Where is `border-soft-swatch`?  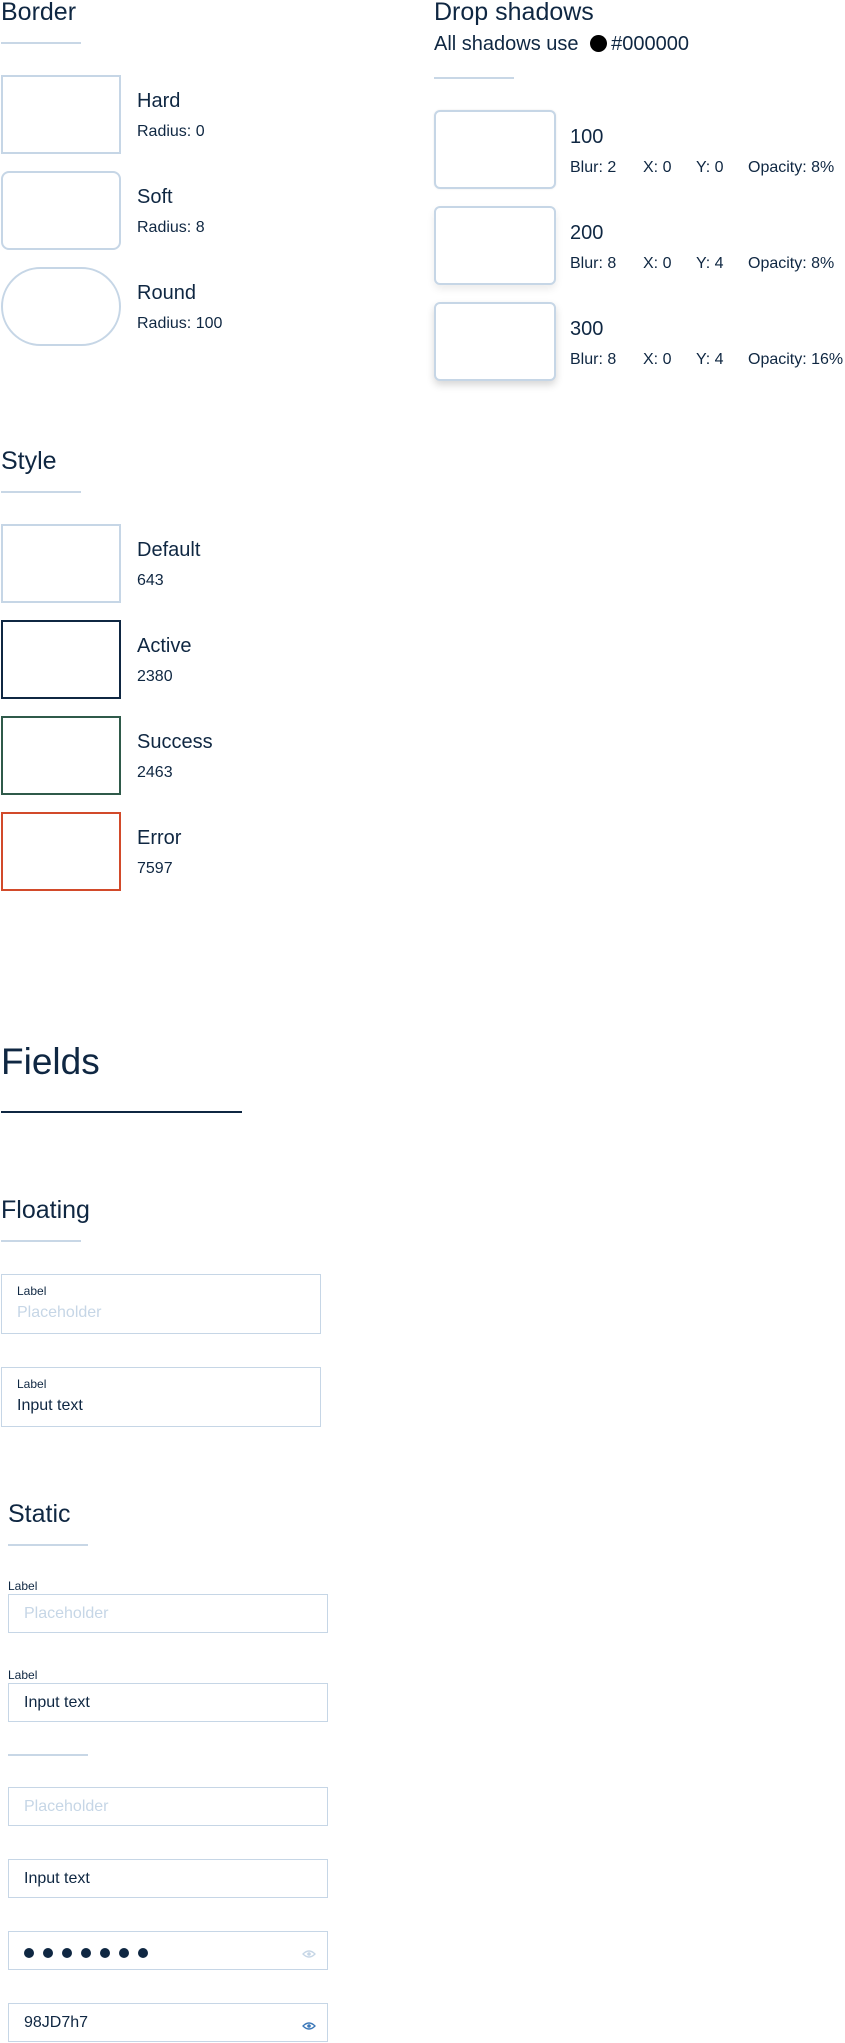
border-soft-swatch is located at coordinates (61, 210).